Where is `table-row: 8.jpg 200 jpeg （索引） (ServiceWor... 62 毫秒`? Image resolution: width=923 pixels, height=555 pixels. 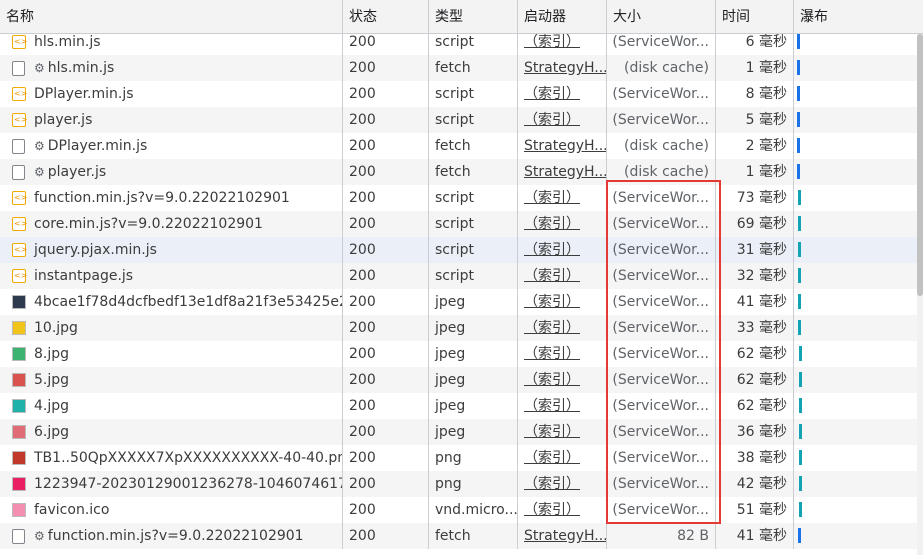 table-row: 8.jpg 200 jpeg （索引） (ServiceWor... 62 毫秒 is located at coordinates (458, 354).